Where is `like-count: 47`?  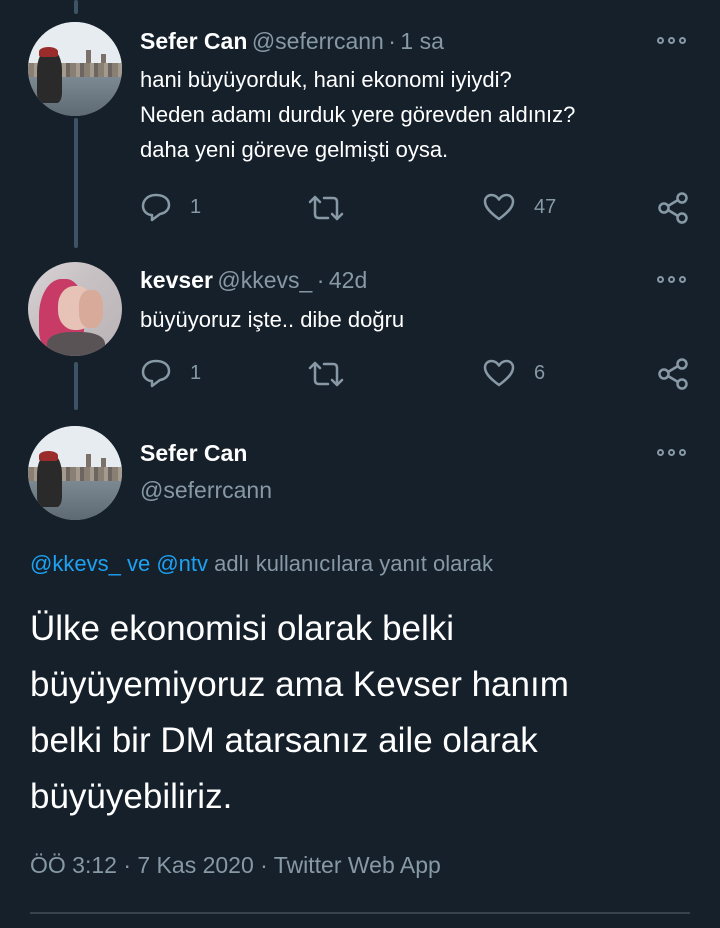
like-count: 47 is located at coordinates (545, 206).